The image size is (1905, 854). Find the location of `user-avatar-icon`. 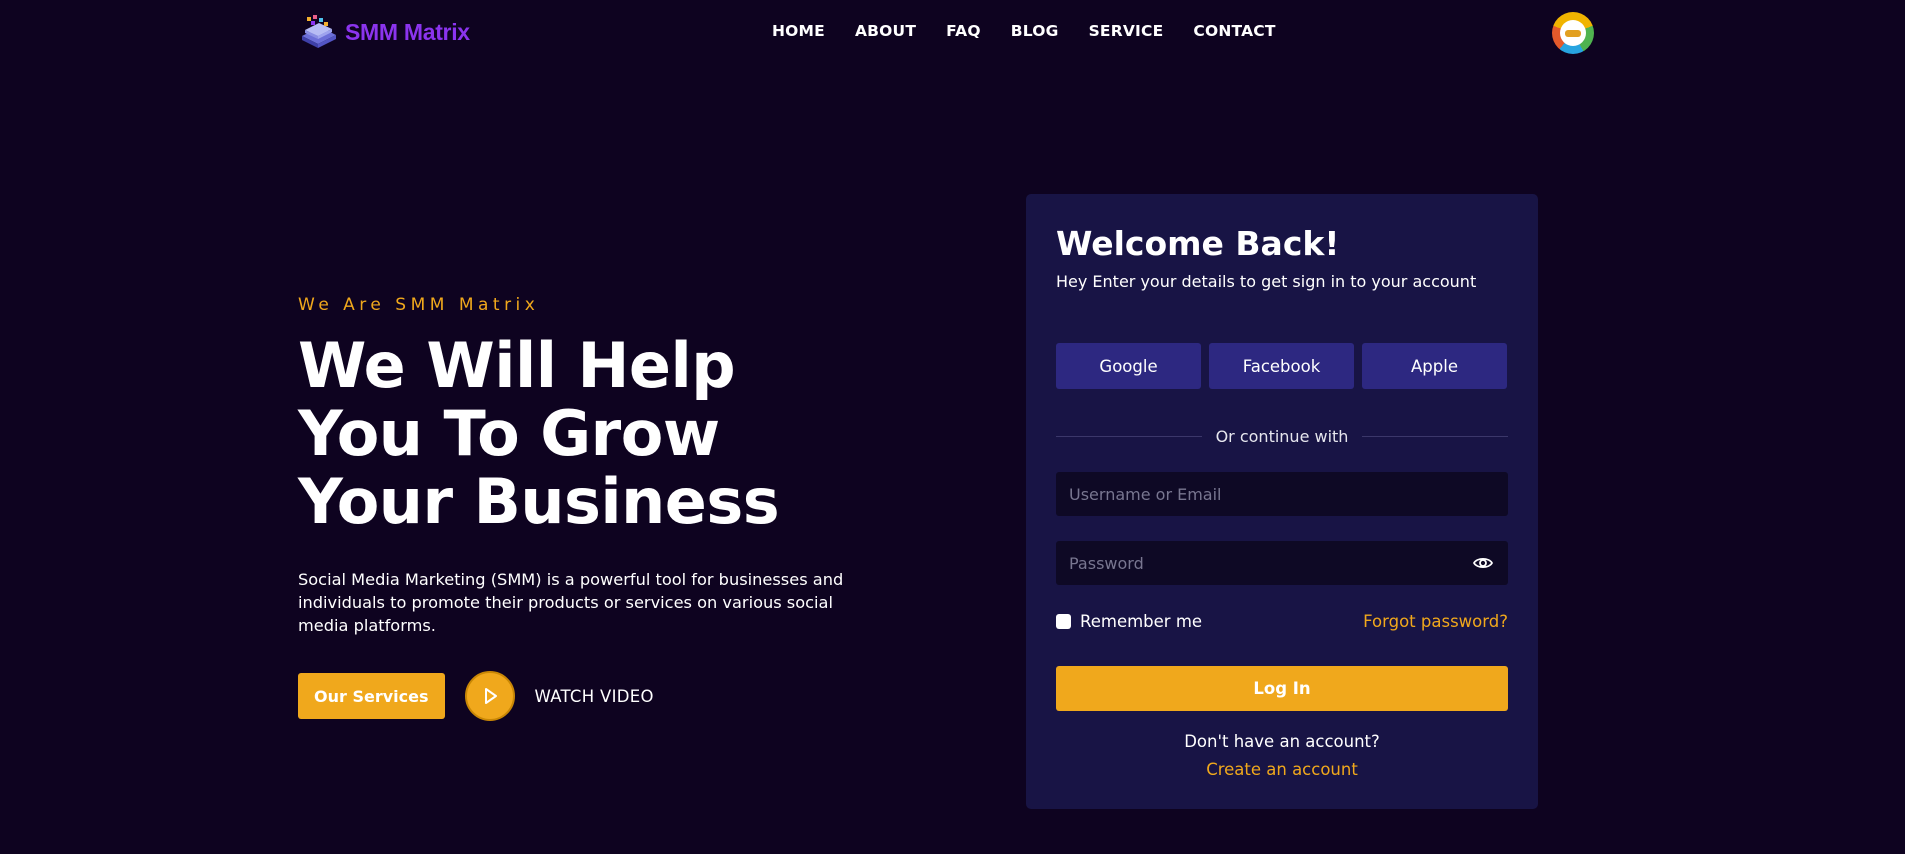

user-avatar-icon is located at coordinates (1573, 33).